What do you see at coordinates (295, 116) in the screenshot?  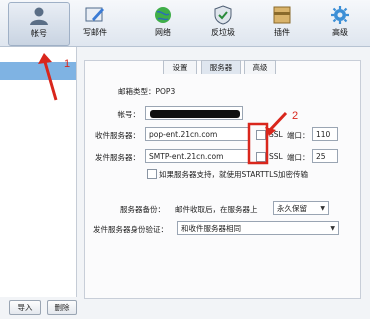 I see `annotation-number-2: 2` at bounding box center [295, 116].